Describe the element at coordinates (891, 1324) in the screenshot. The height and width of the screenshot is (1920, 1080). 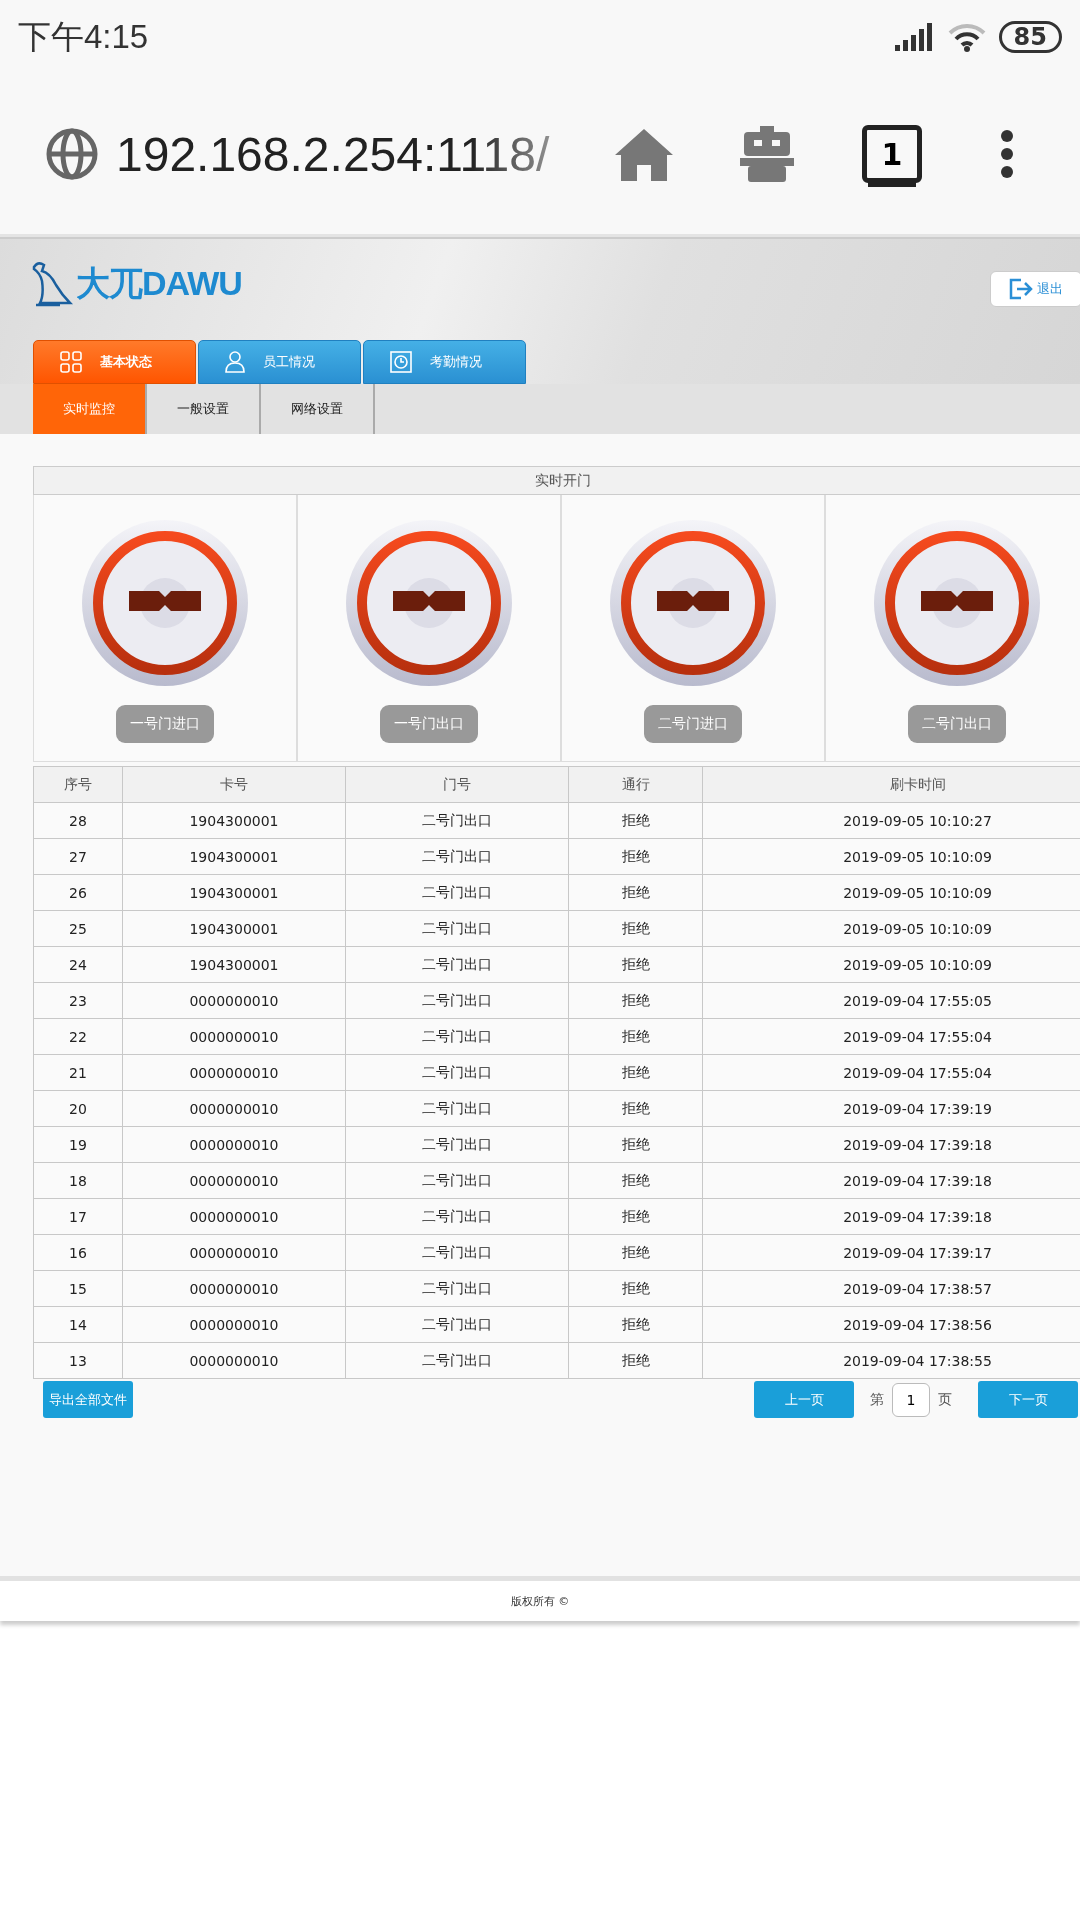
I see `table-cell: 2019-09-04 17:38:56` at that location.